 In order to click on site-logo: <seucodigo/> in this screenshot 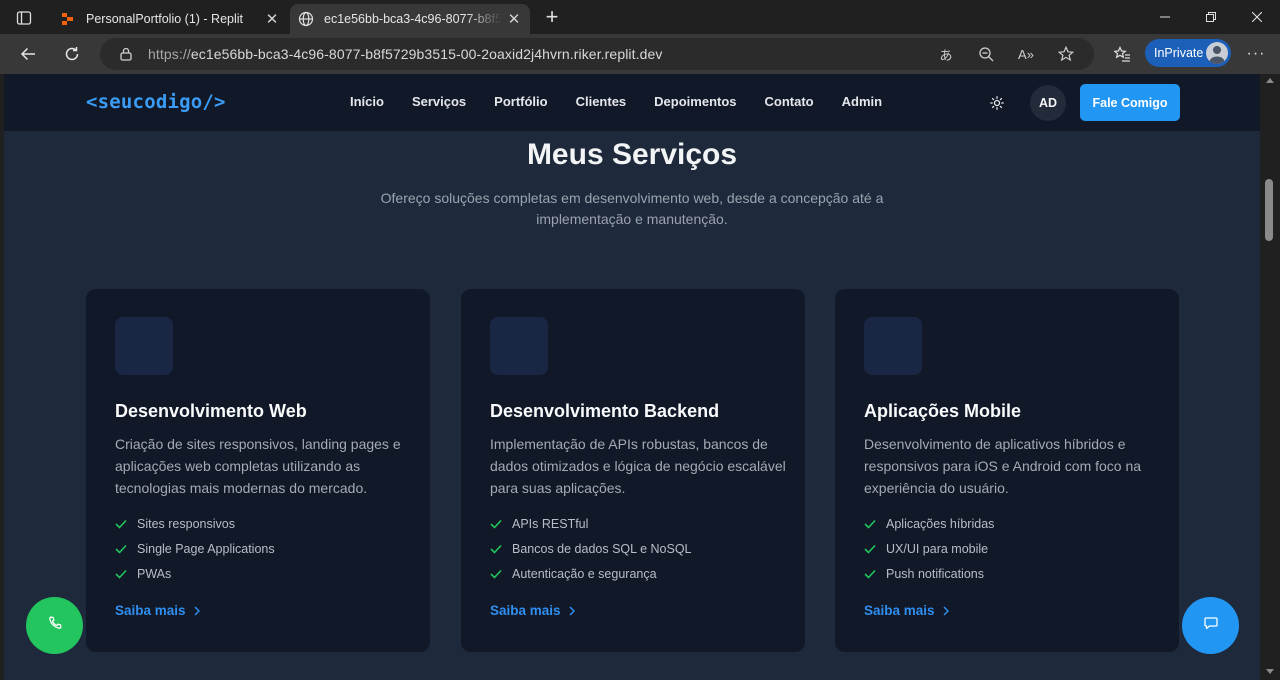, I will do `click(156, 102)`.